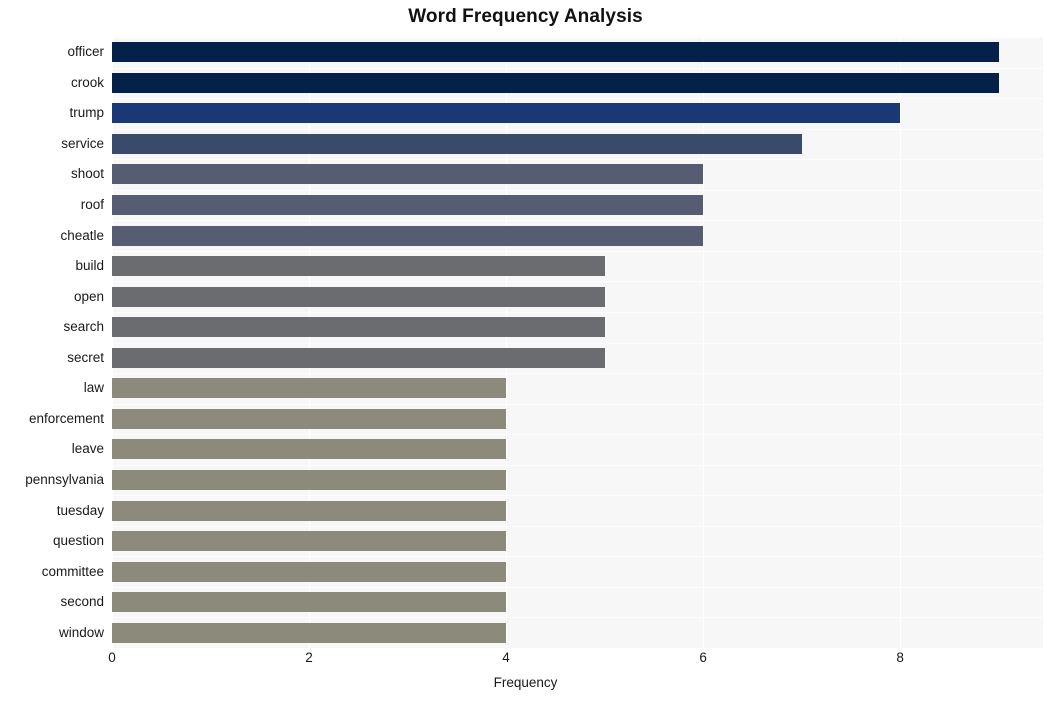 This screenshot has width=1051, height=701. Describe the element at coordinates (78, 541) in the screenshot. I see `y-tick-label: question` at that location.